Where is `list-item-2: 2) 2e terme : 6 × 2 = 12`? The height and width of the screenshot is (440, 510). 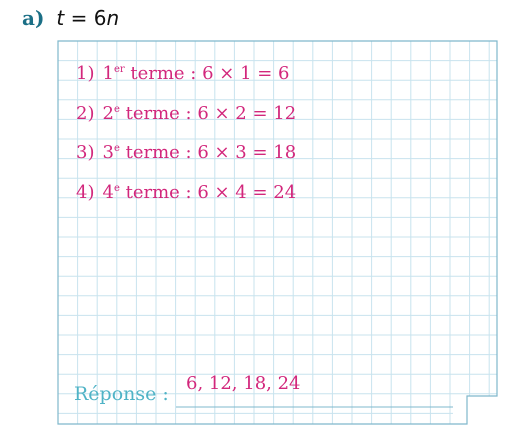
list-item-2: 2) 2e terme : 6 × 2 = 12 is located at coordinates (186, 114).